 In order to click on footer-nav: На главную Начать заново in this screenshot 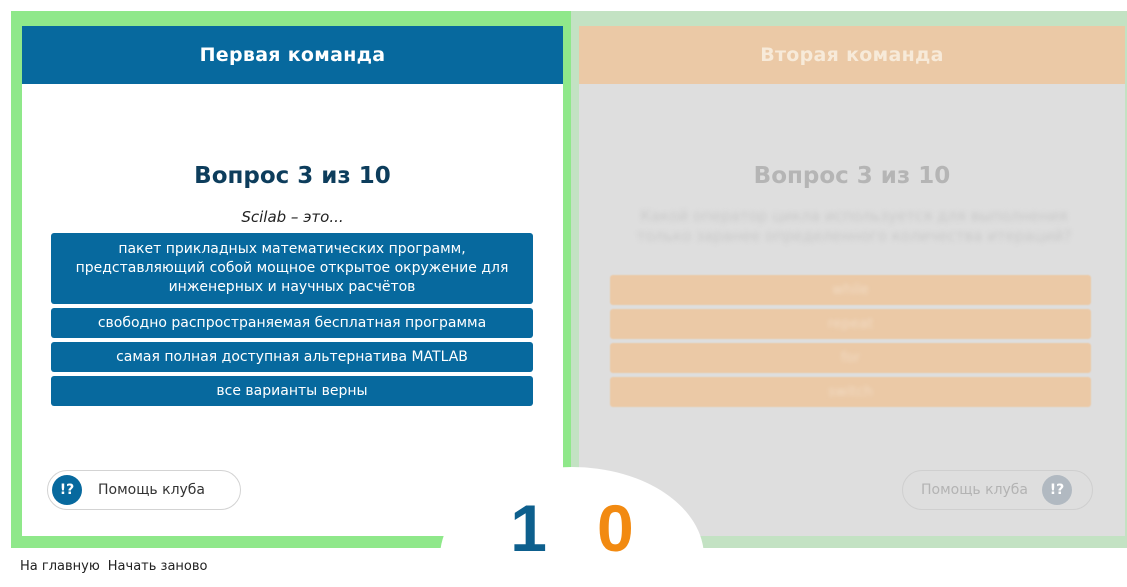, I will do `click(113, 566)`.